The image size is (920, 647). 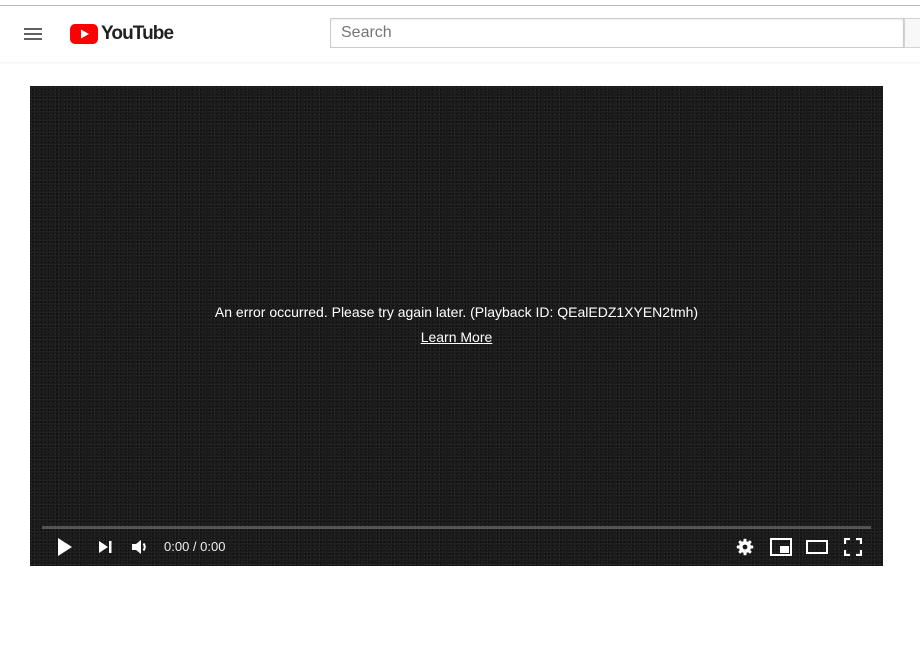 What do you see at coordinates (137, 33) in the screenshot?
I see `logo-text: YouTube` at bounding box center [137, 33].